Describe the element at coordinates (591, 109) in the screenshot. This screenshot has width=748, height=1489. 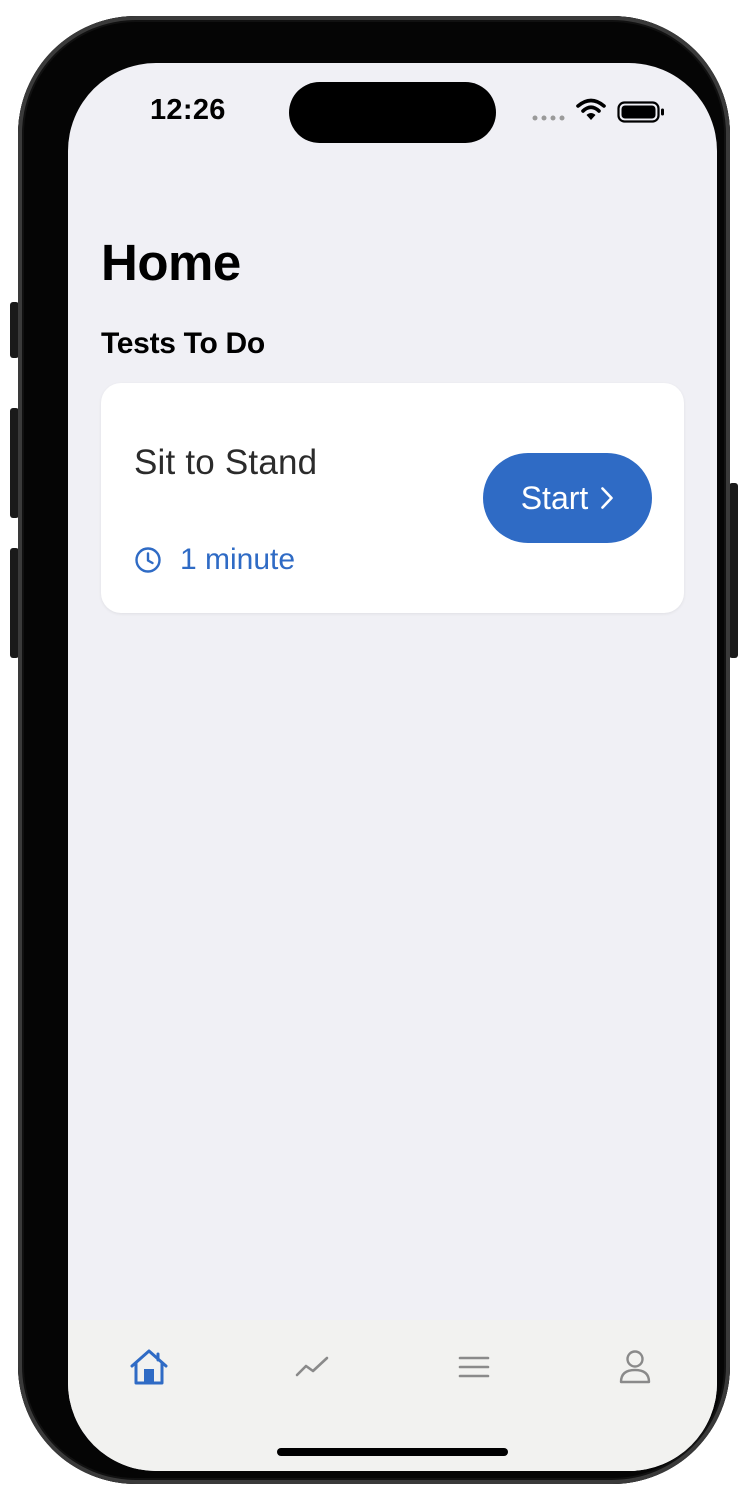
I see `wifi-icon` at that location.